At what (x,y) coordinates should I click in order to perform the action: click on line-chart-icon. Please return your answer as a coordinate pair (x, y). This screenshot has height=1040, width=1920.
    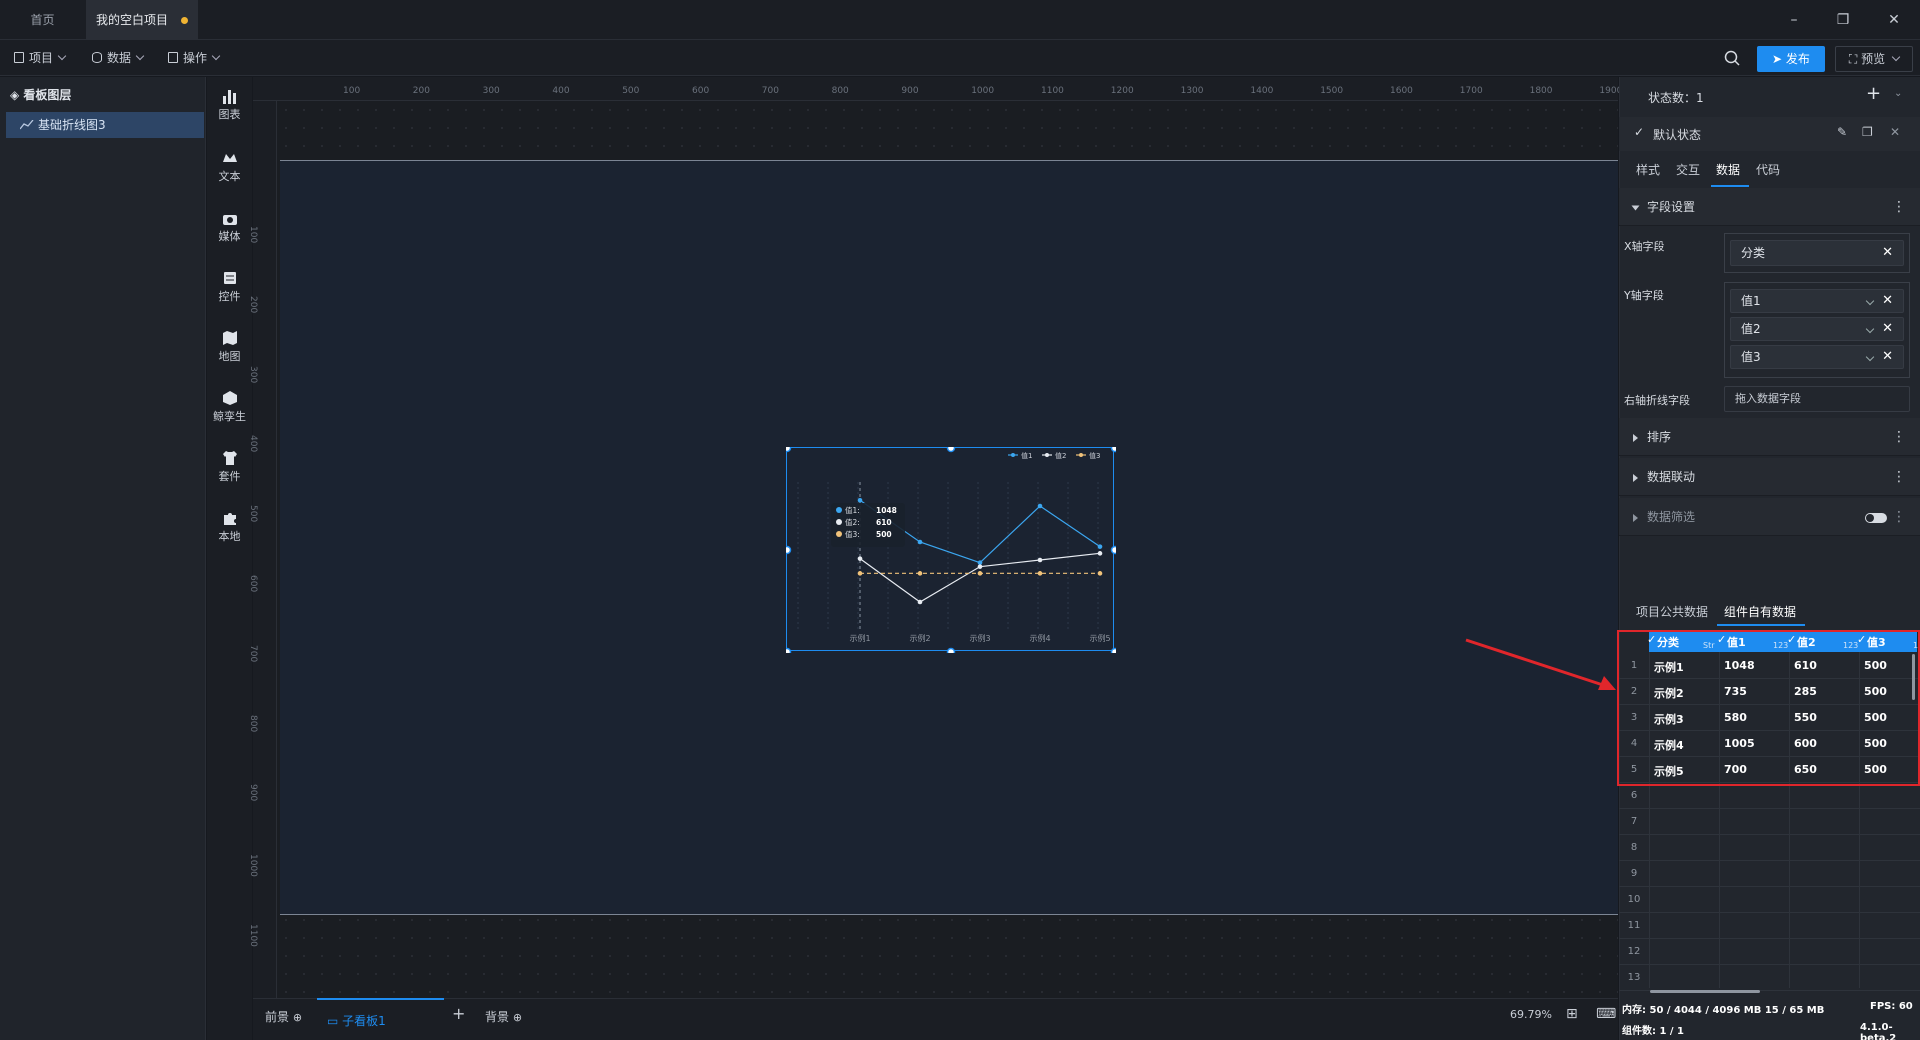
    Looking at the image, I should click on (27, 125).